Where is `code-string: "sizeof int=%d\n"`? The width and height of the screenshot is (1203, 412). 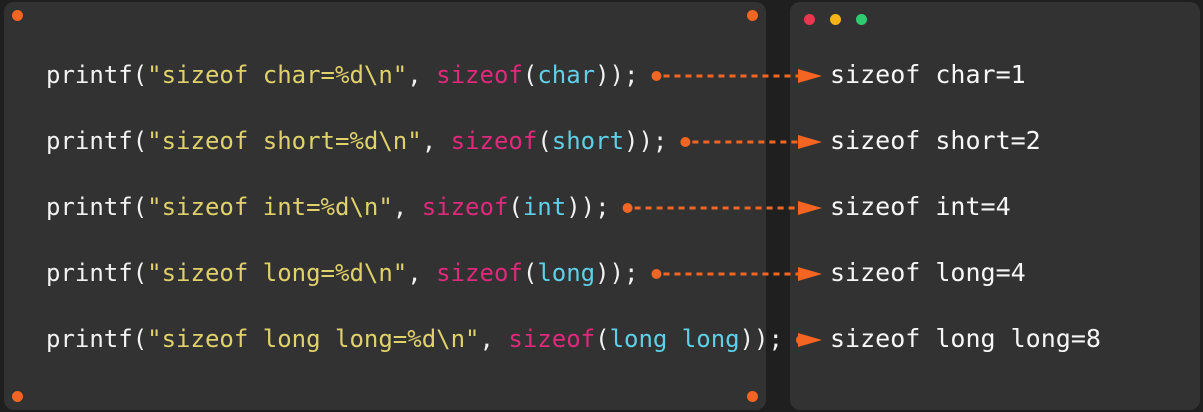 code-string: "sizeof int=%d\n" is located at coordinates (270, 207).